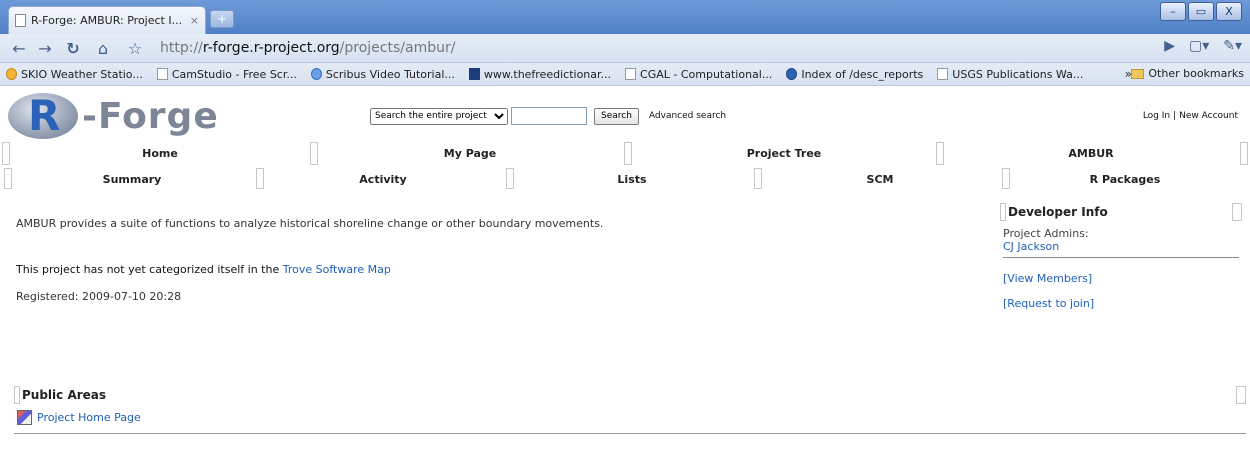 Image resolution: width=1250 pixels, height=449 pixels. I want to click on project-admins-label: Project Admins:, so click(1046, 233).